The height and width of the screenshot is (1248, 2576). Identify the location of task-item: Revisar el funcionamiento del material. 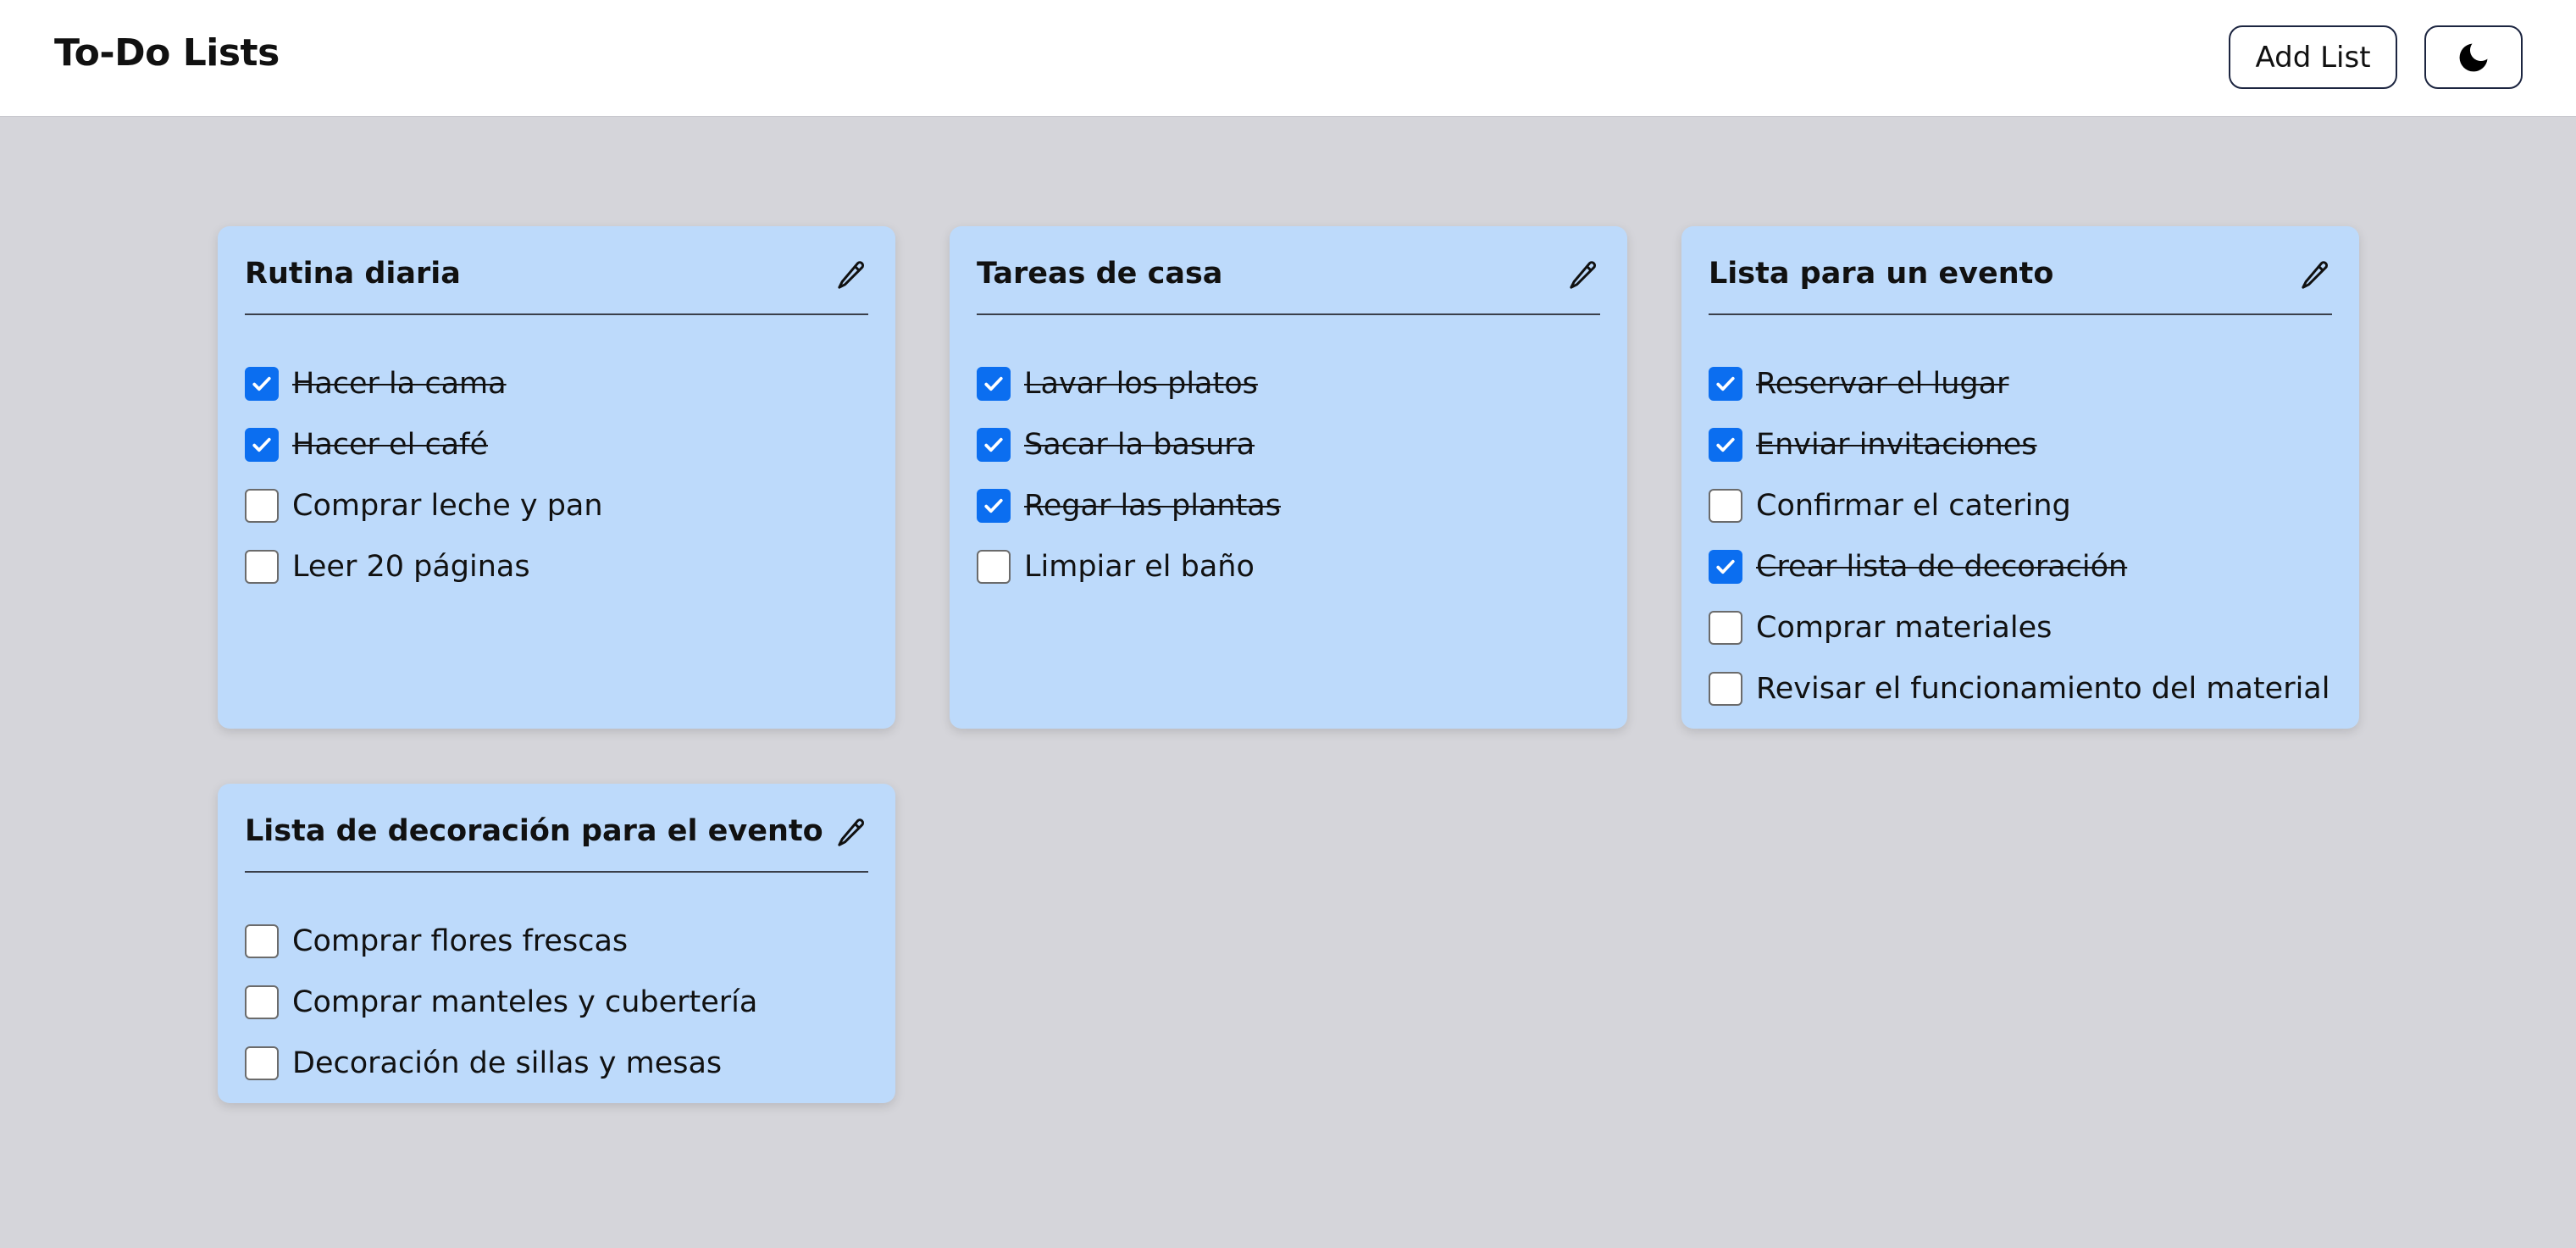
(2025, 688).